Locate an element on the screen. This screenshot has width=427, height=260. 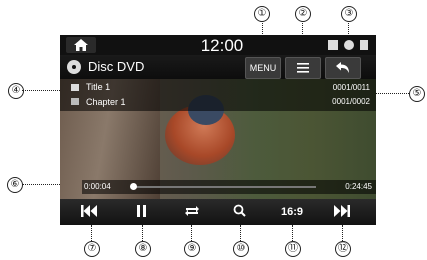
previous-button is located at coordinates (91, 212).